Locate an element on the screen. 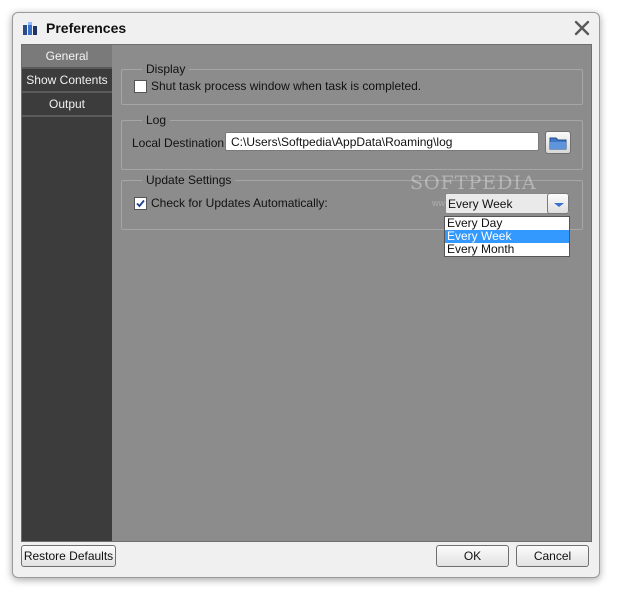  sidebar-item-show-contents: Show Contents is located at coordinates (67, 81).